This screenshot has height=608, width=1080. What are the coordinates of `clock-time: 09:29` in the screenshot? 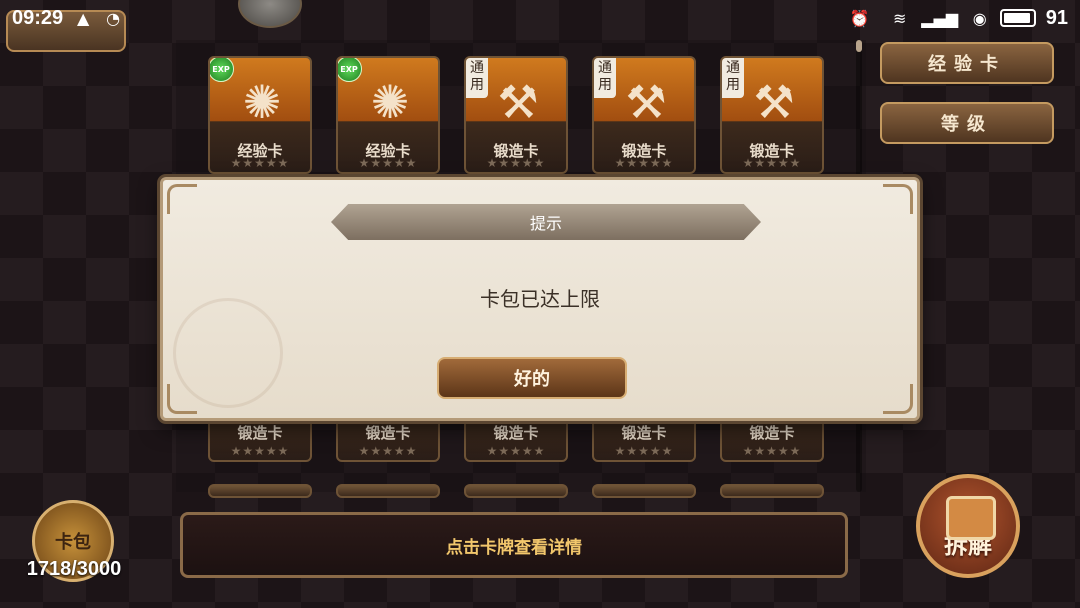 It's located at (38, 17).